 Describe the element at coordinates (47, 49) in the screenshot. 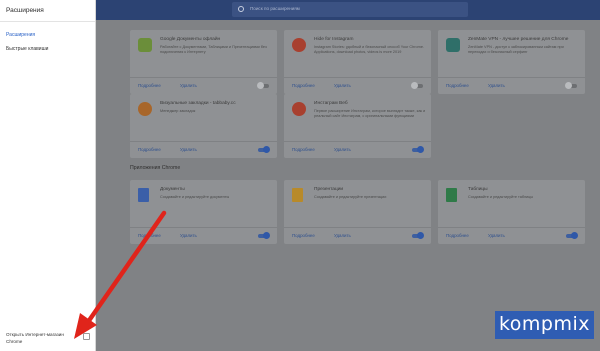

I see `sidebar-item-shortcuts: Быстрые клавиши` at that location.